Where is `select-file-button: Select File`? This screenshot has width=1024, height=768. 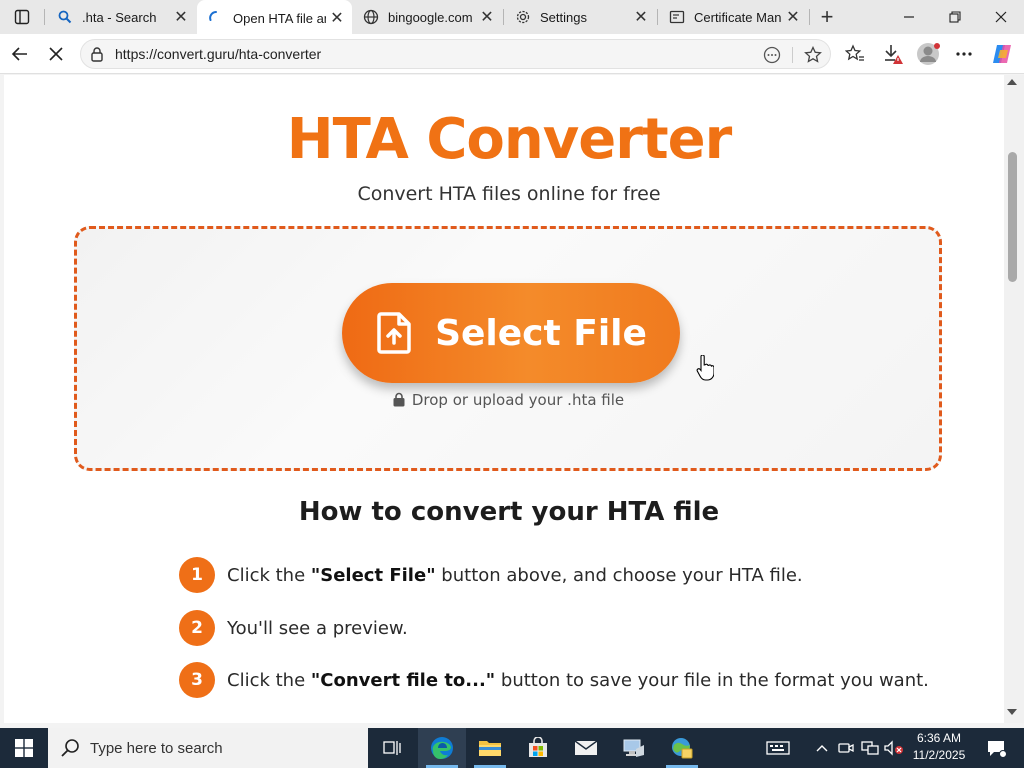
select-file-button: Select File is located at coordinates (511, 333).